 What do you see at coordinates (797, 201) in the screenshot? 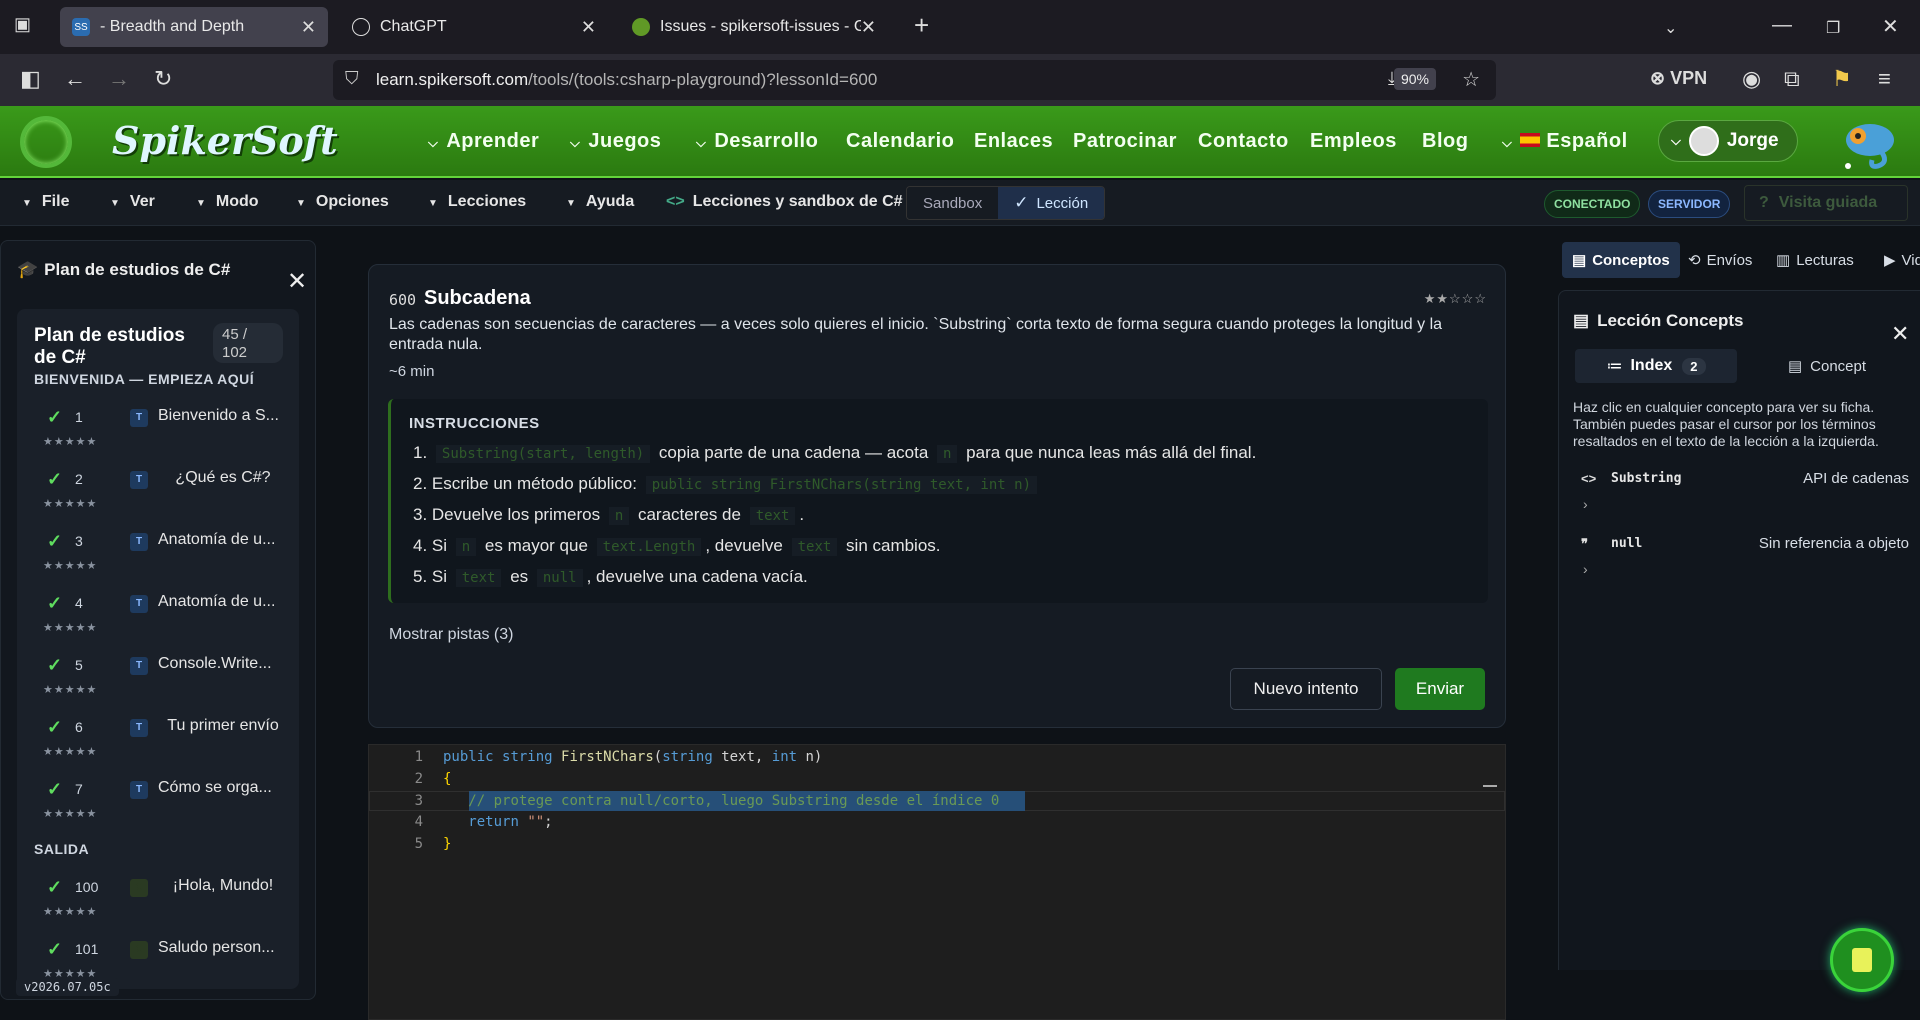
I see `breadcrumb-label: Lecciones y sandbox de C#` at bounding box center [797, 201].